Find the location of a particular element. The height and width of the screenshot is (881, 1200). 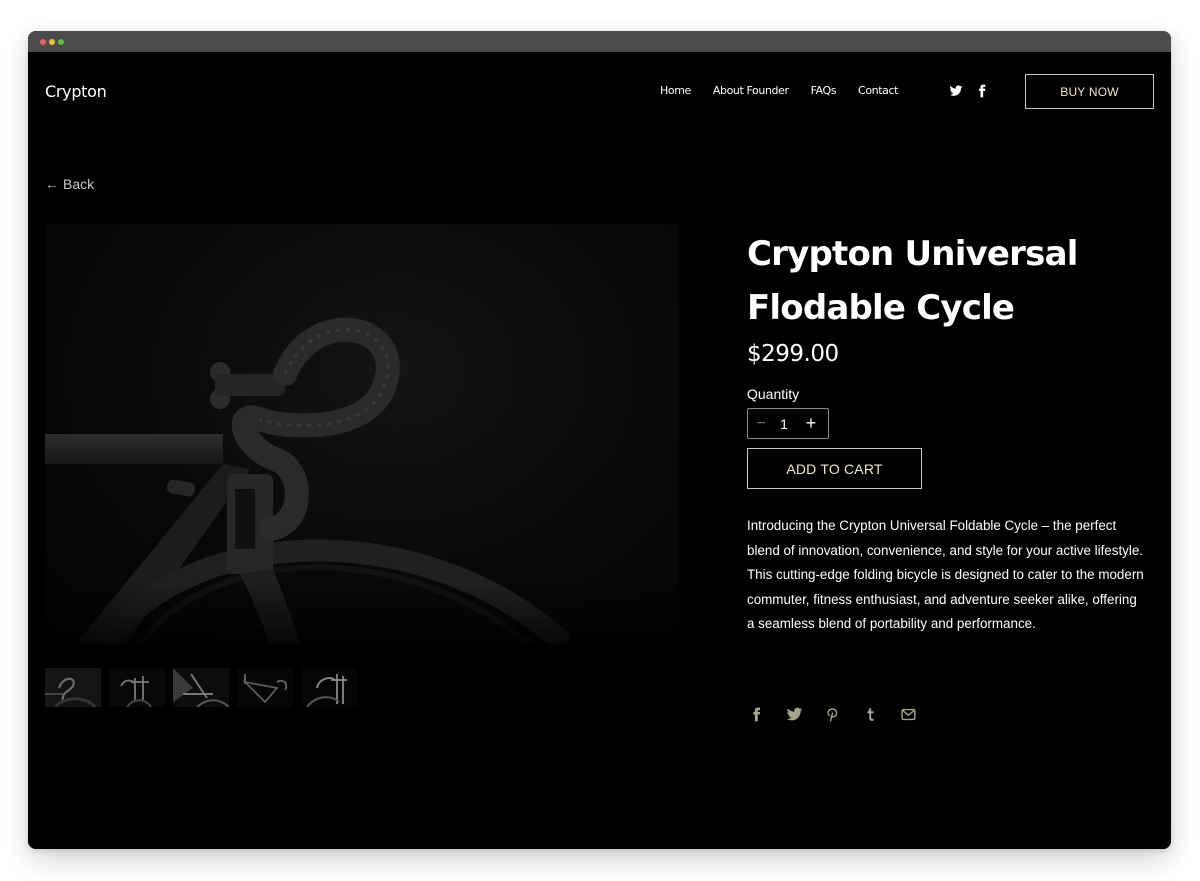

nav-contact: Contact is located at coordinates (878, 90).